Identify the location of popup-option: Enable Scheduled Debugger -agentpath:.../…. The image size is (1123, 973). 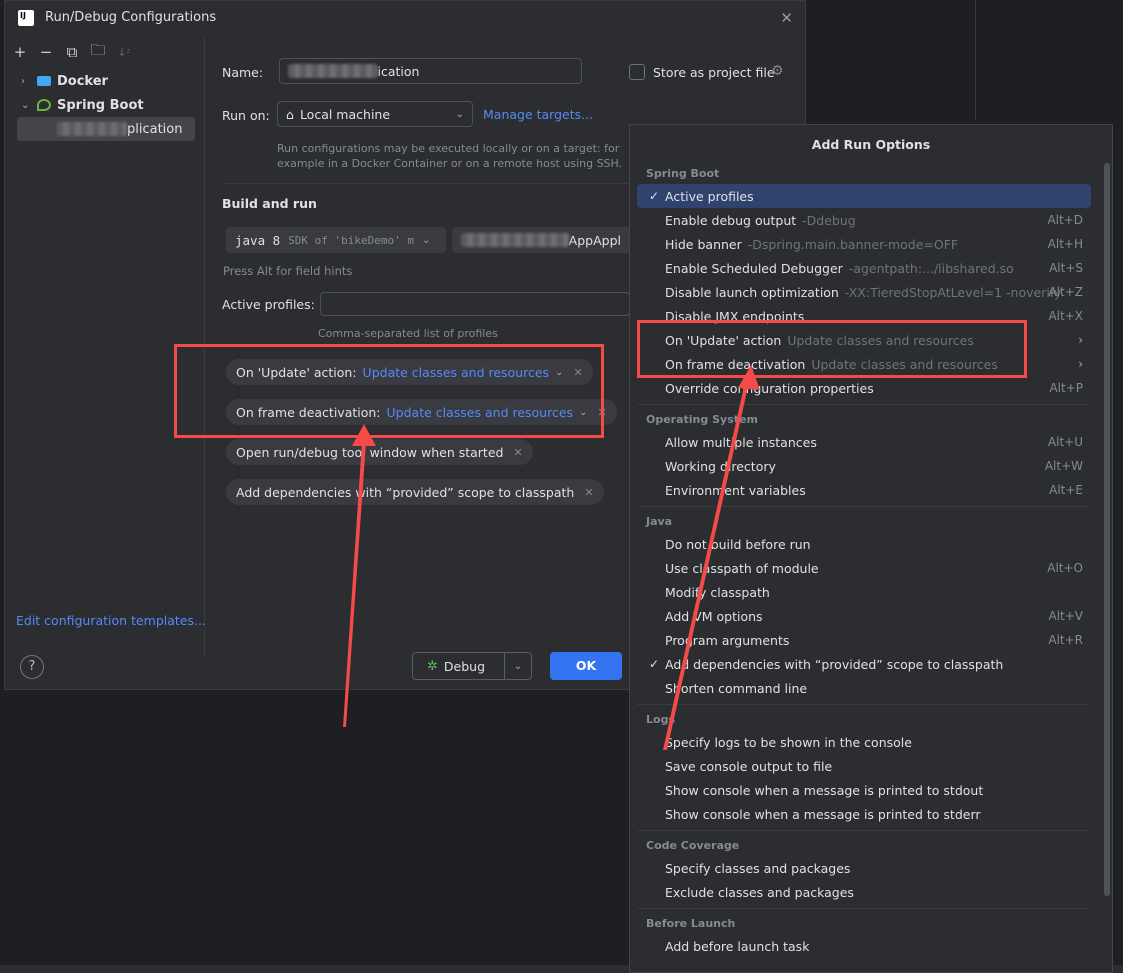
(864, 268).